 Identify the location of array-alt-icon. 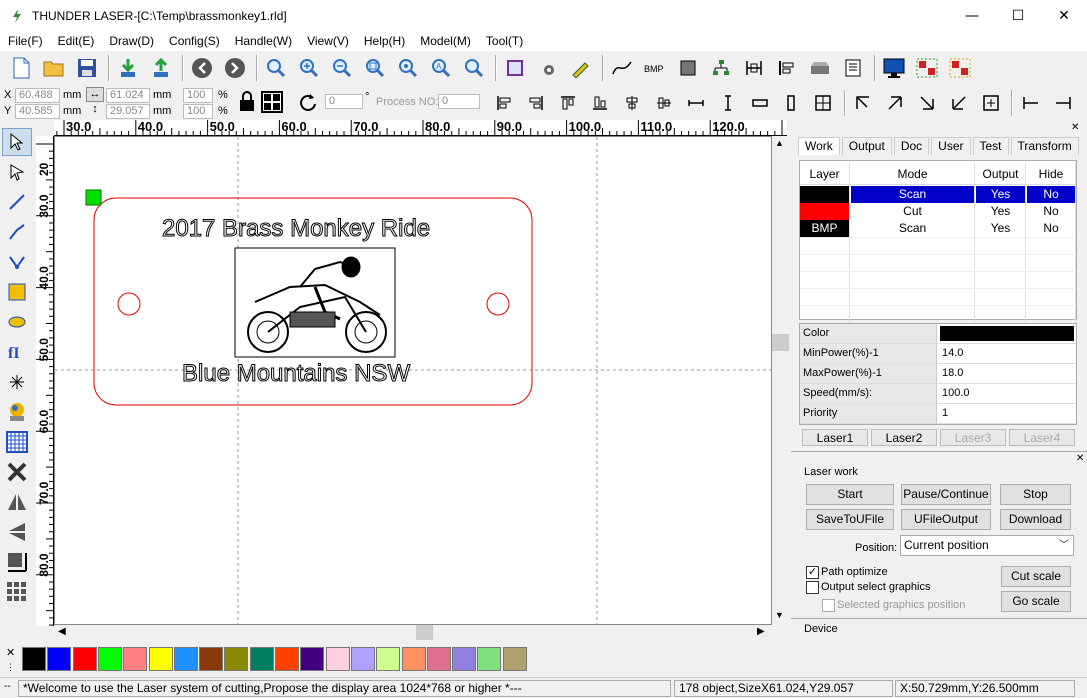
(960, 68).